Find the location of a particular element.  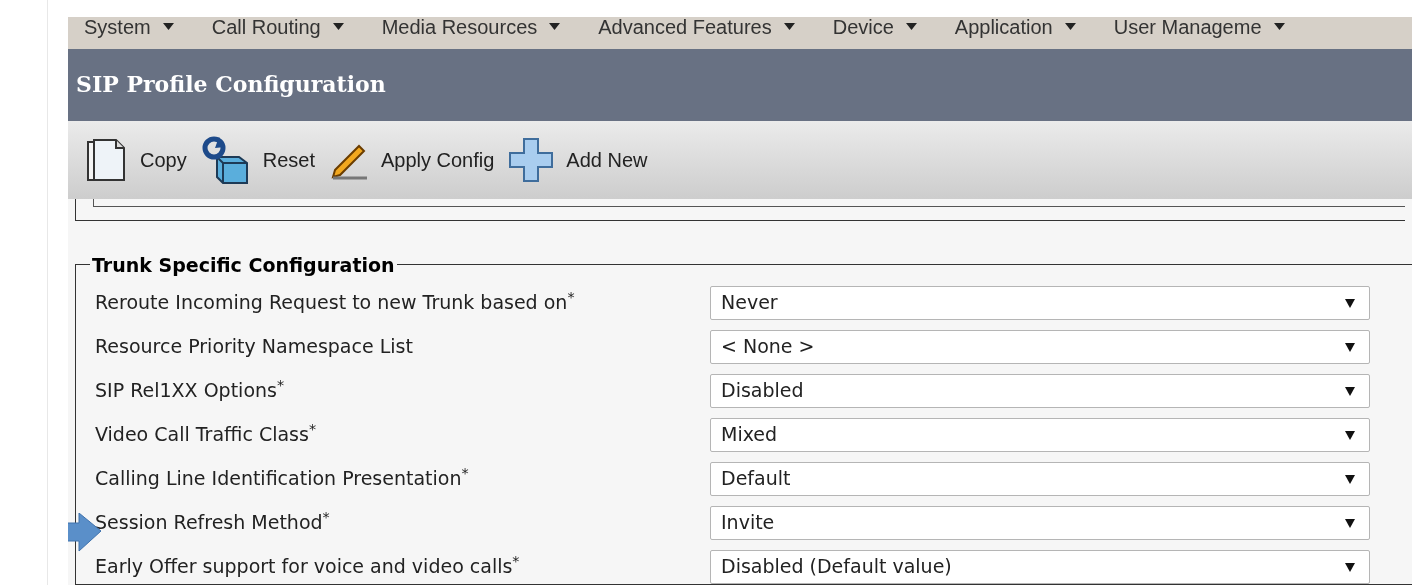

reset-button: Reset is located at coordinates (288, 159).